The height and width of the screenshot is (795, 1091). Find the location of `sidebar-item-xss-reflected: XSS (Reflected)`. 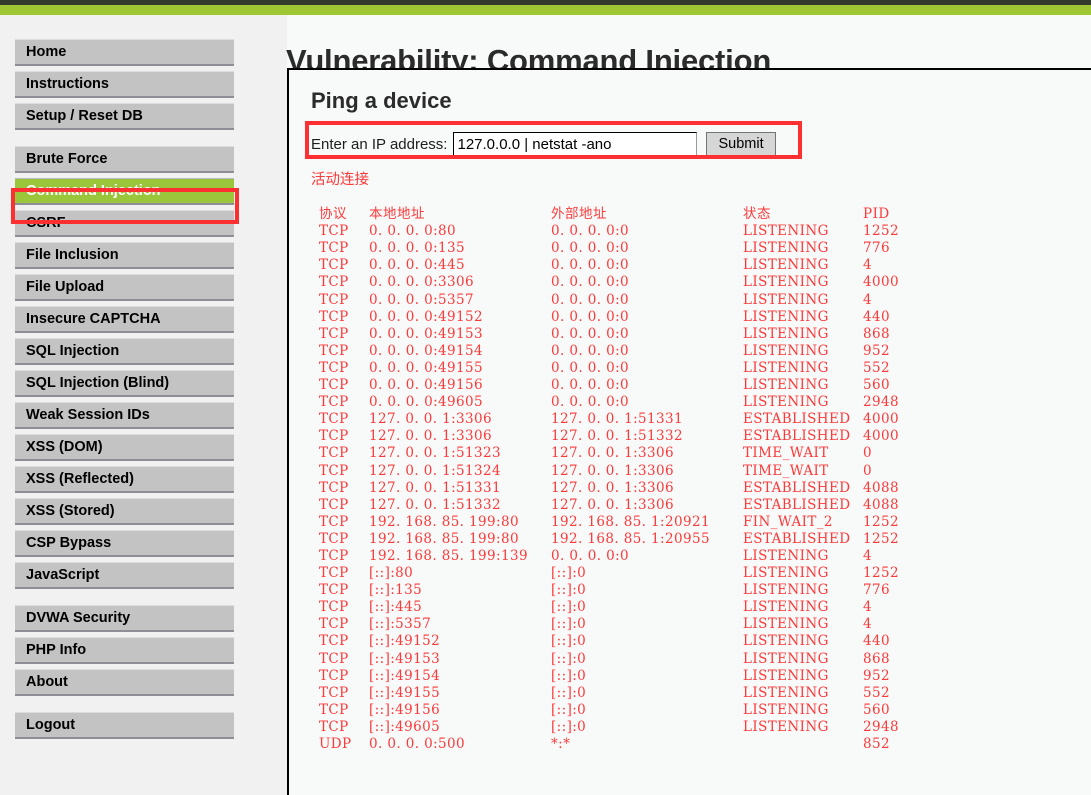

sidebar-item-xss-reflected: XSS (Reflected) is located at coordinates (124, 479).